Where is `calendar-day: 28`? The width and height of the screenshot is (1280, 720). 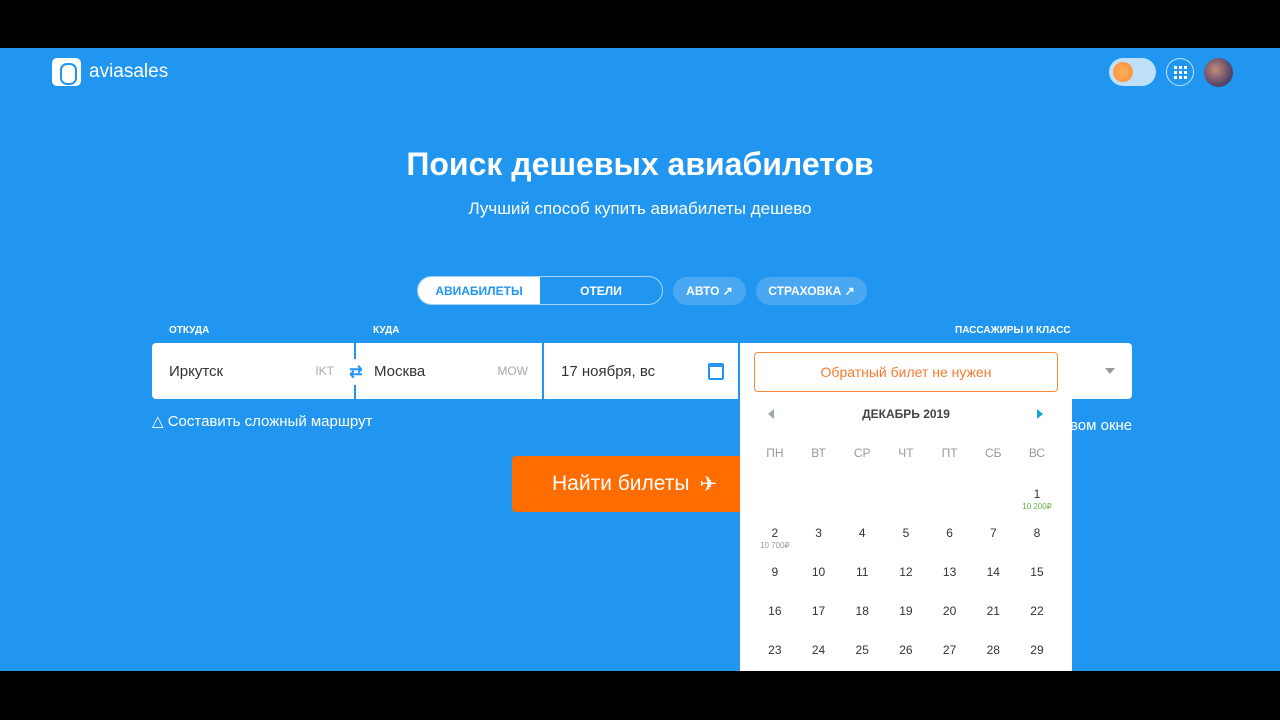 calendar-day: 28 is located at coordinates (993, 653).